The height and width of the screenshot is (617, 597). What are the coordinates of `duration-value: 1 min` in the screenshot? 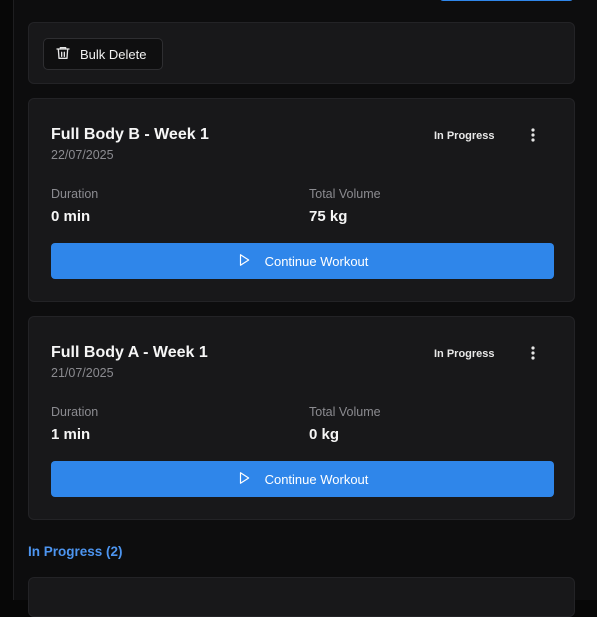 It's located at (71, 434).